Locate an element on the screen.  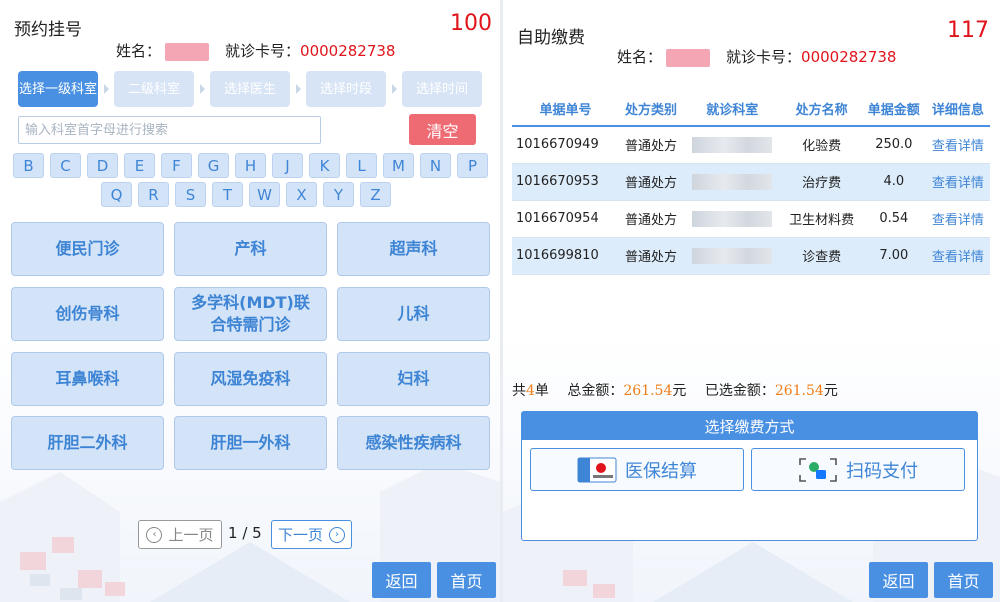
prev-page-button: ‹ 上一页 is located at coordinates (180, 534).